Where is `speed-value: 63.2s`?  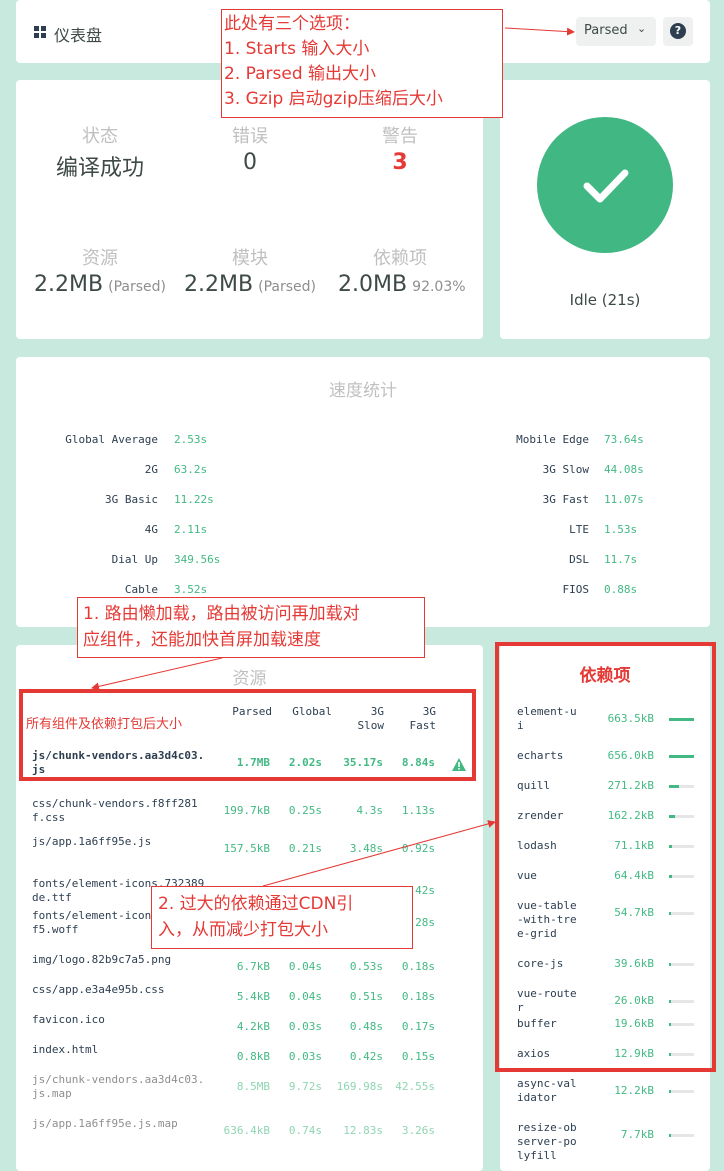
speed-value: 63.2s is located at coordinates (191, 469).